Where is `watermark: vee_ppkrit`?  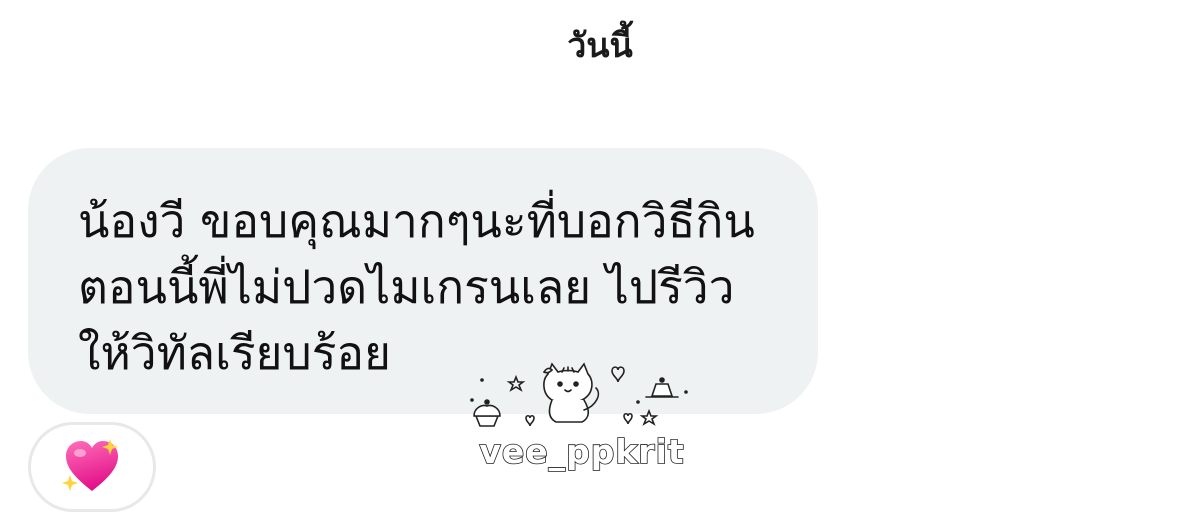
watermark: vee_ppkrit is located at coordinates (582, 417).